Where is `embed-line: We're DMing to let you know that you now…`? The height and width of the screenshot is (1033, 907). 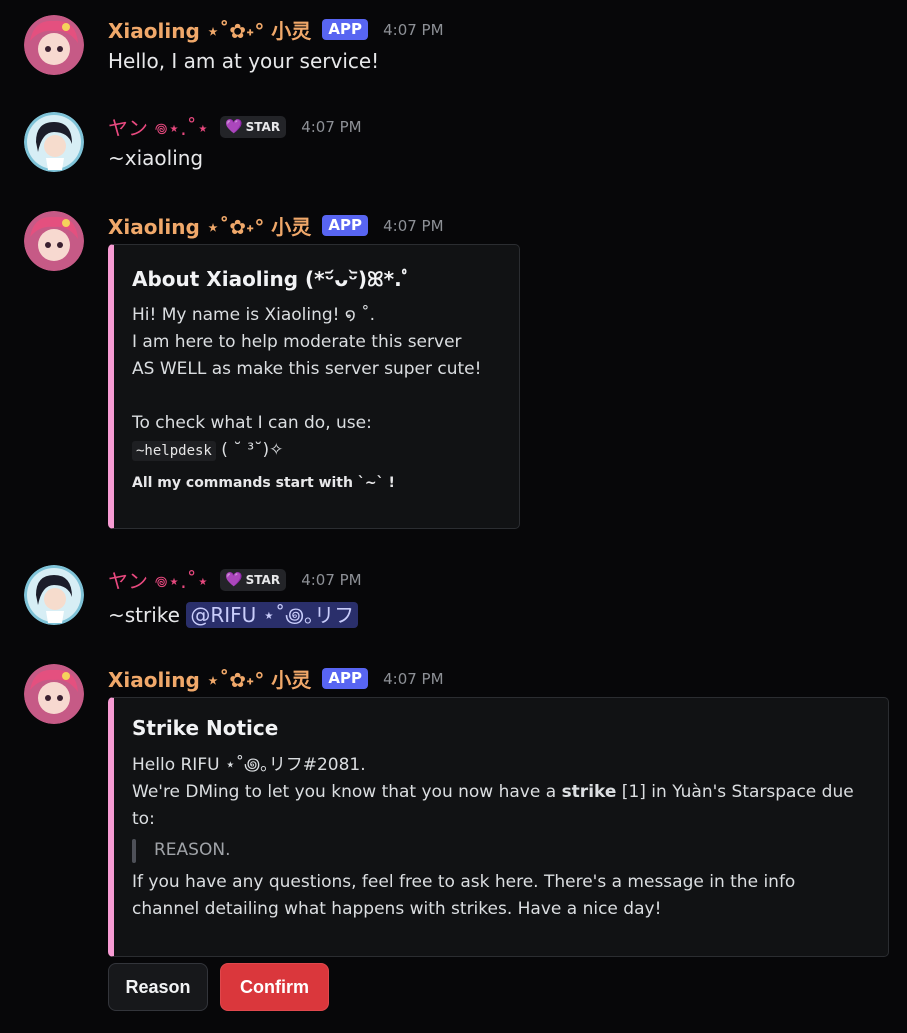
embed-line: We're DMing to let you know that you now… is located at coordinates (501, 792).